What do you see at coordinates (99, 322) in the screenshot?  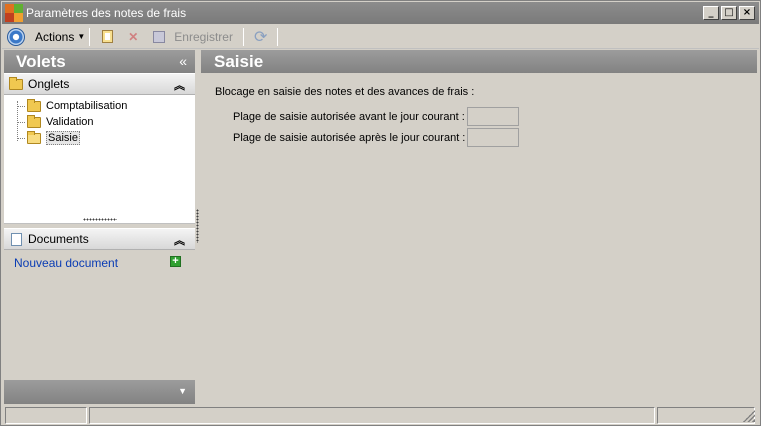 I see `documents-body: Nouveau document +` at bounding box center [99, 322].